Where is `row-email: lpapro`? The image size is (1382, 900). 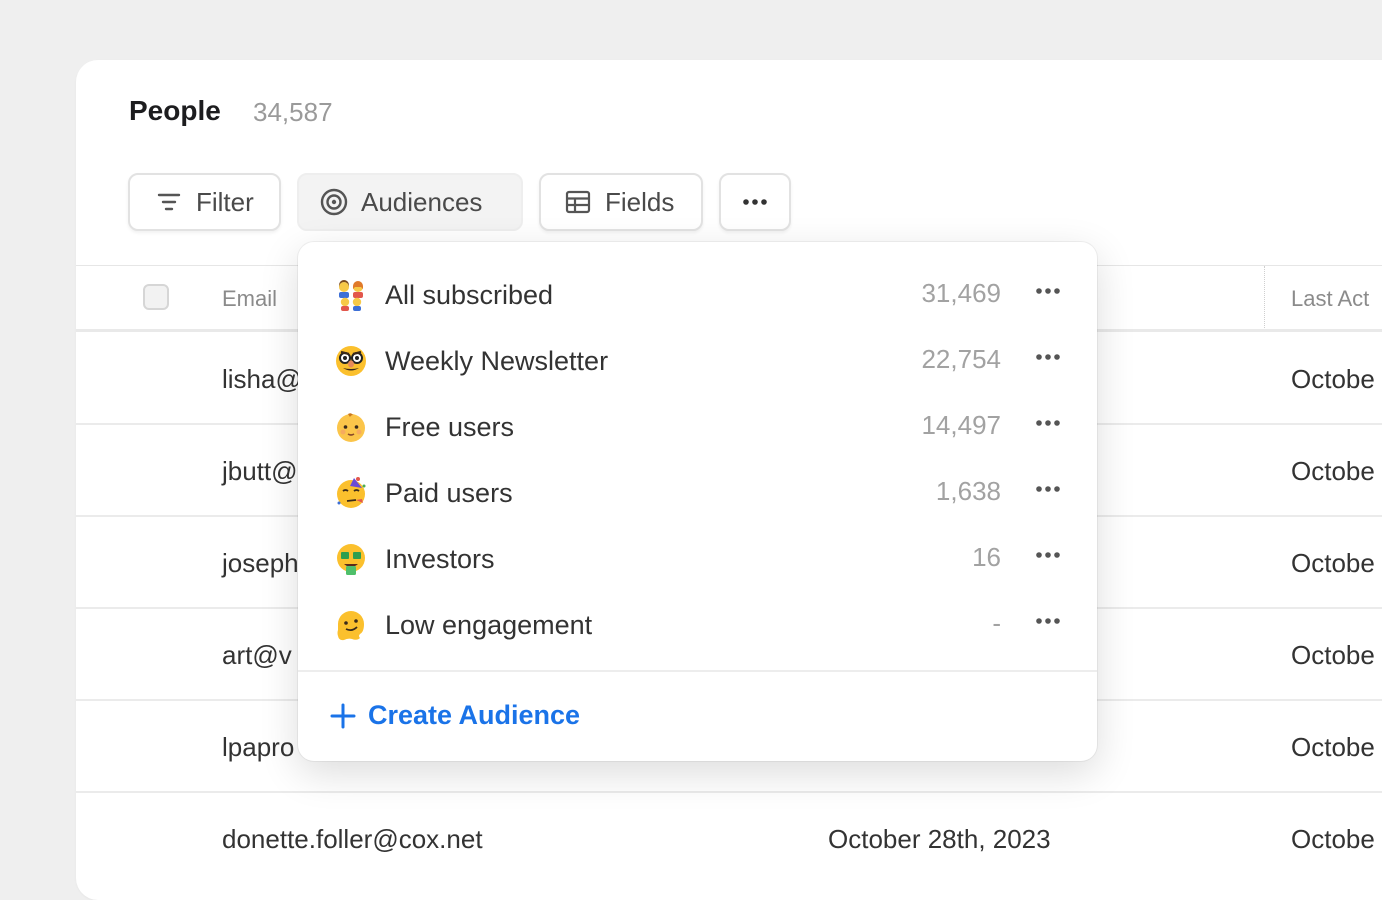 row-email: lpapro is located at coordinates (258, 747).